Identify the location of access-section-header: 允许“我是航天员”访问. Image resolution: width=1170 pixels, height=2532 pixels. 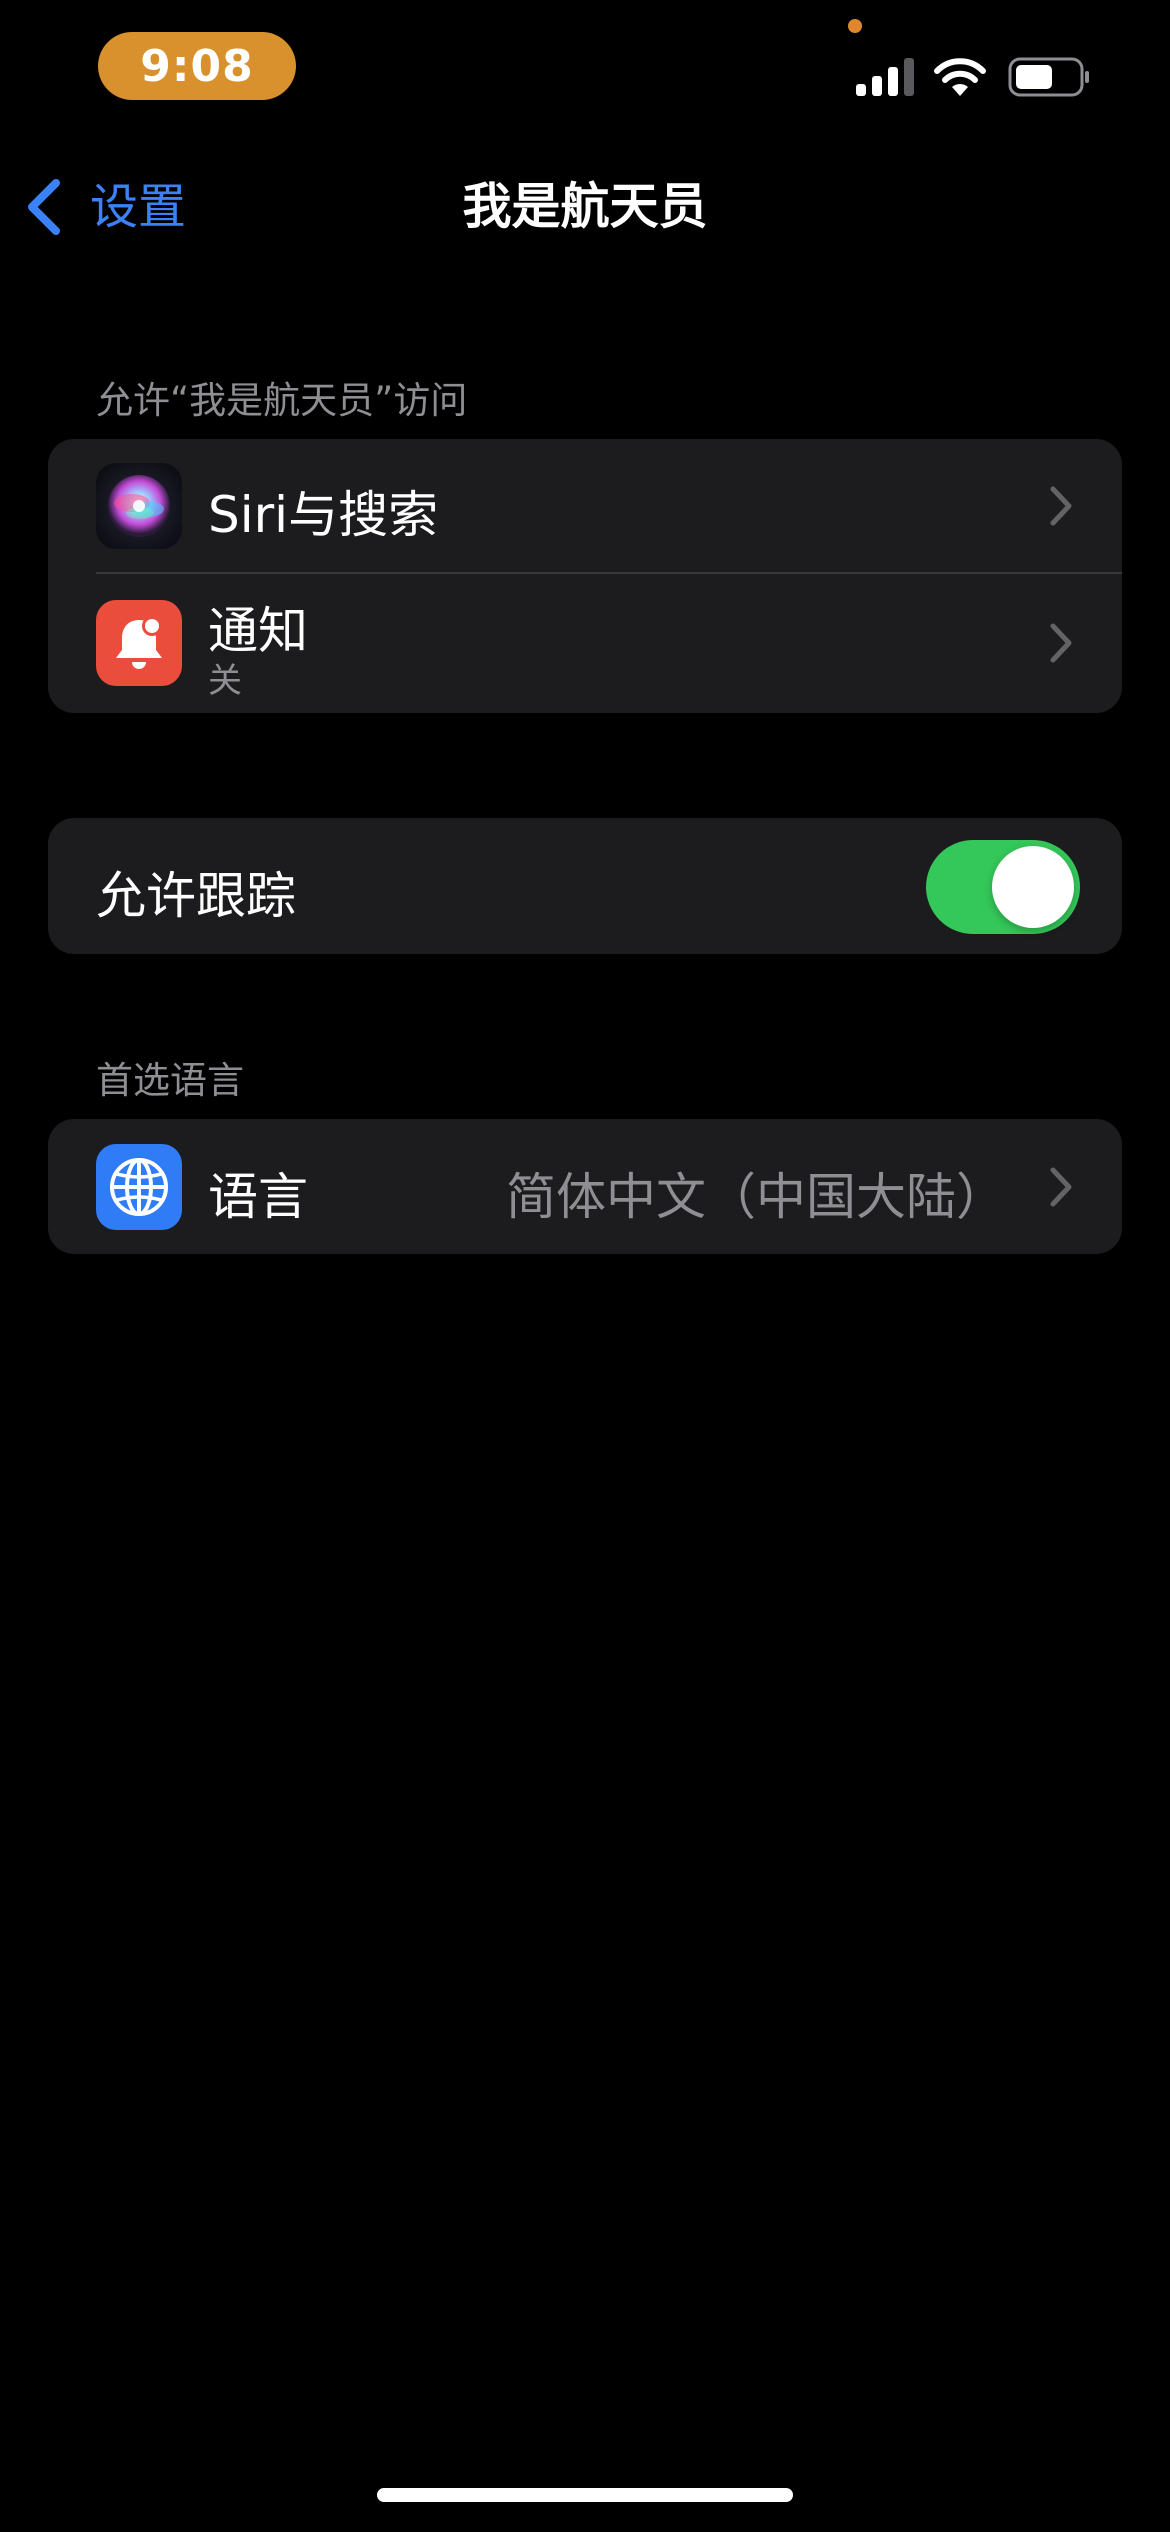
(282, 400).